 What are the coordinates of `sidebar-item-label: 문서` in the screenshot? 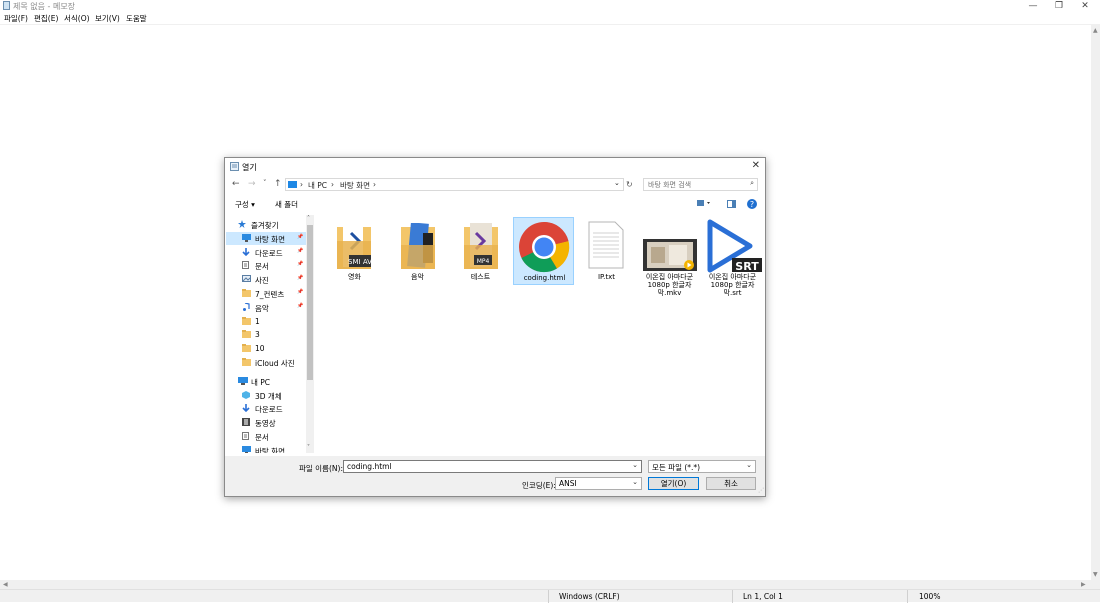 It's located at (262, 437).